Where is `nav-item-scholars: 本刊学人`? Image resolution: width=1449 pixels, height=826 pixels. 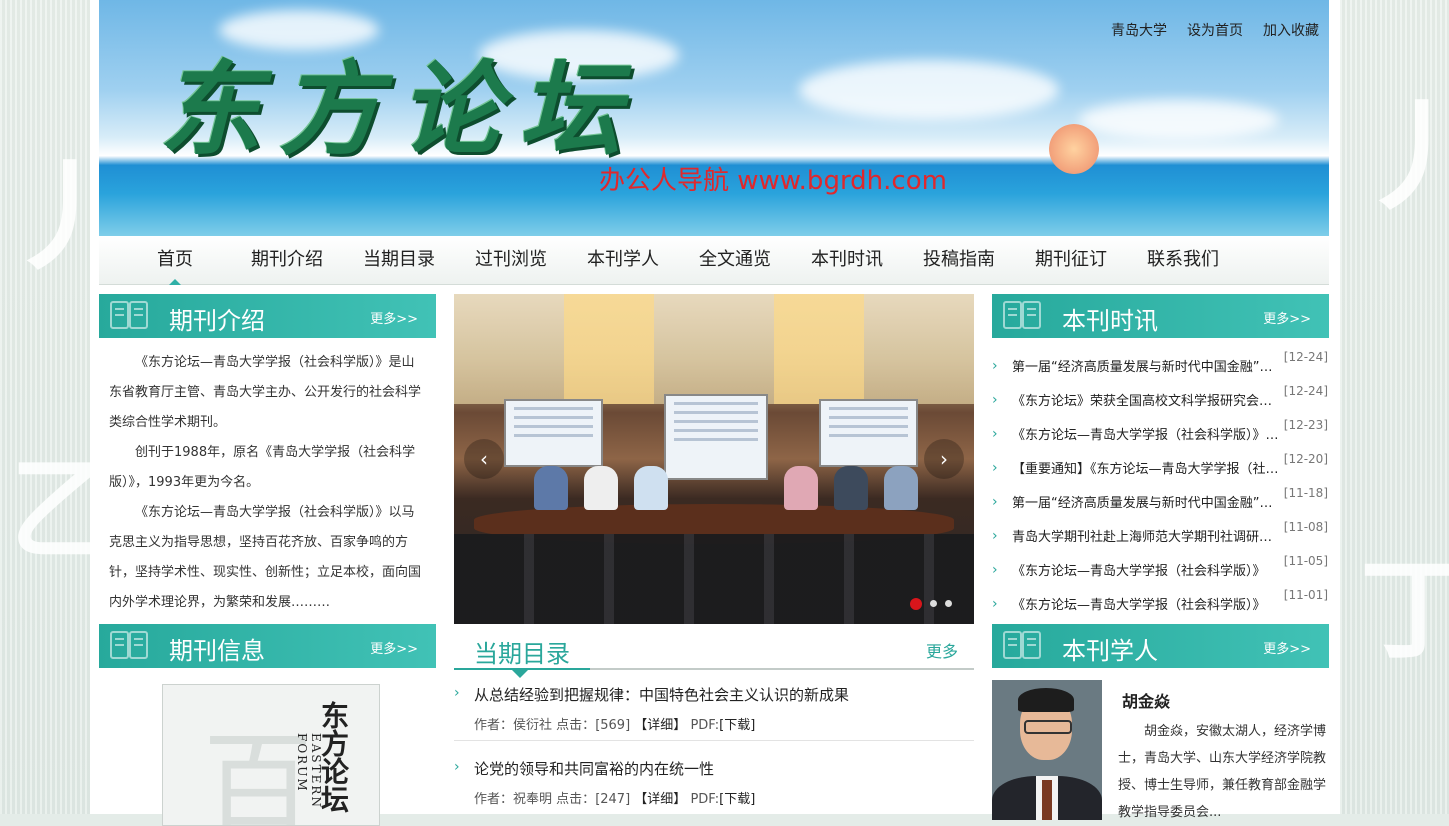
nav-item-scholars: 本刊学人 is located at coordinates (623, 260).